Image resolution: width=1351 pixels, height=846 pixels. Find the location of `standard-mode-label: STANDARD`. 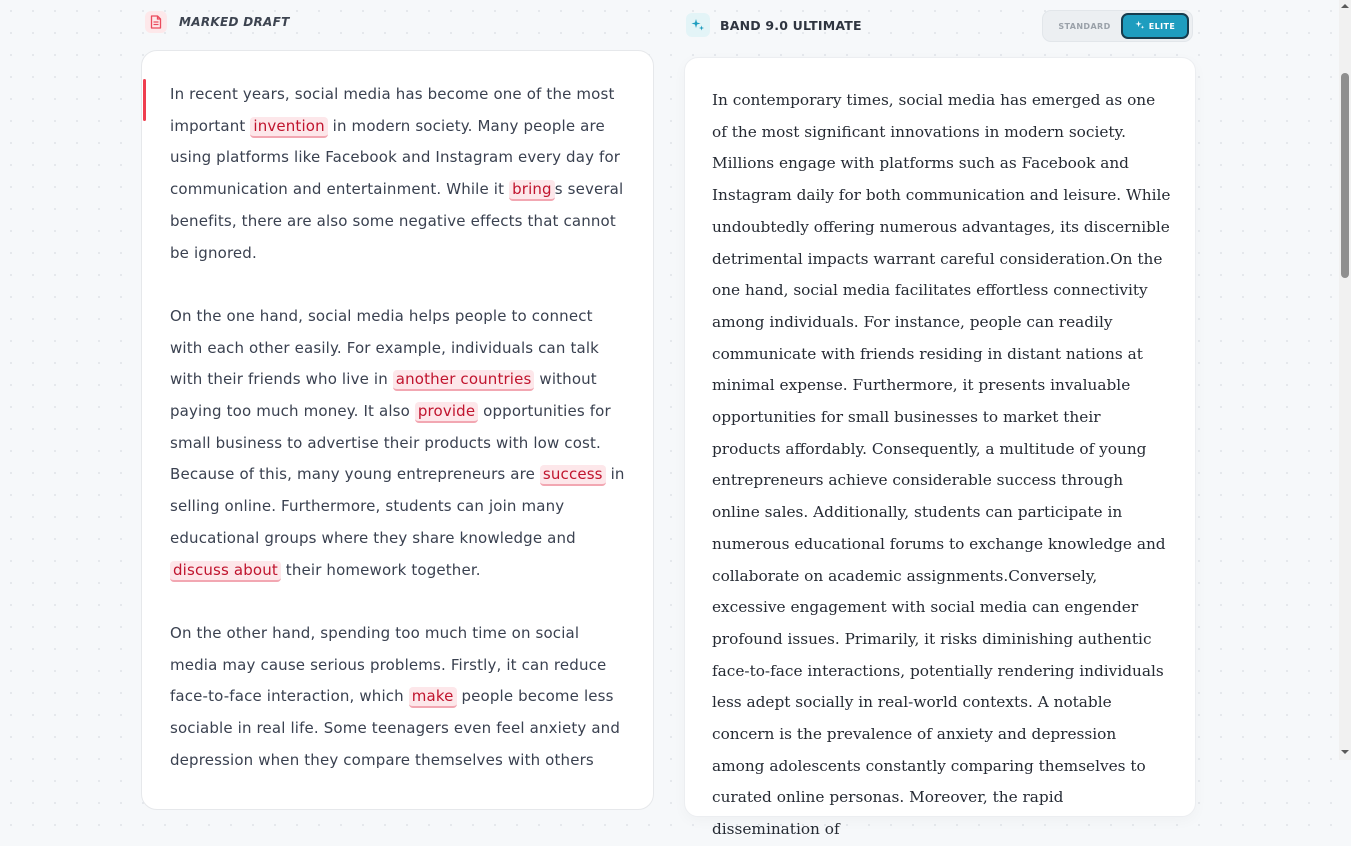

standard-mode-label: STANDARD is located at coordinates (1084, 26).